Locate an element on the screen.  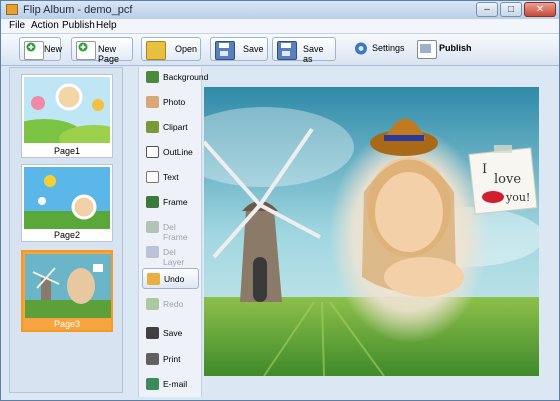
note-text-you: you! is located at coordinates (517, 197).